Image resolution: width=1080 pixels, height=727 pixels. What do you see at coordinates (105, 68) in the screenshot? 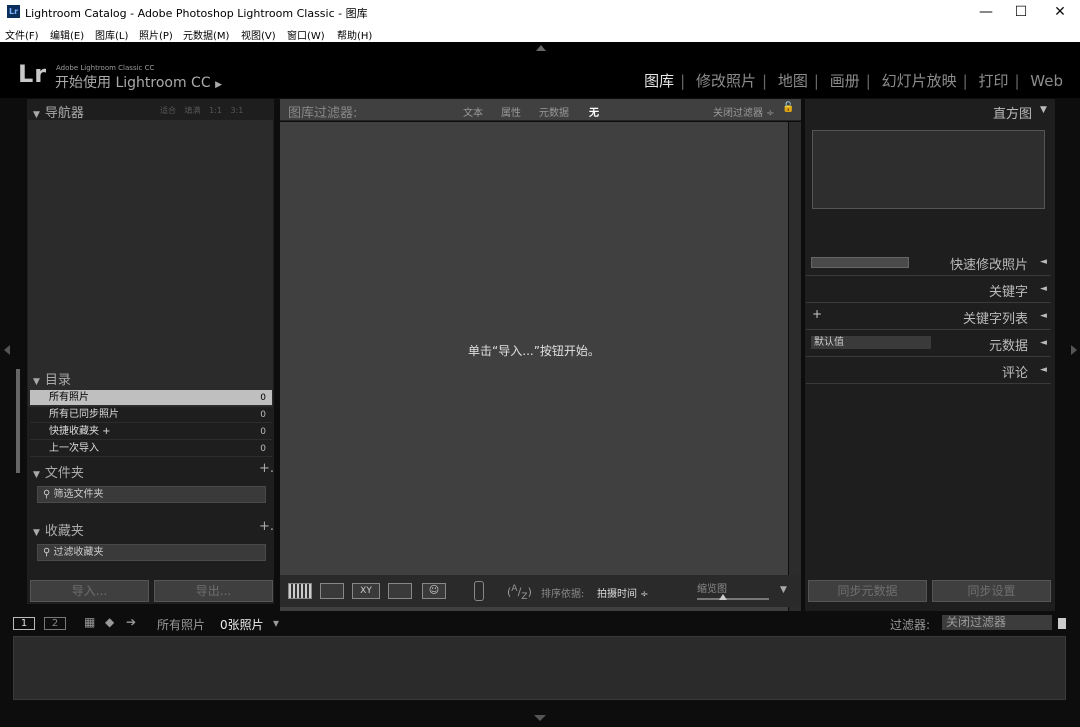
I see `identity-small-text: Adobe Lightroom Classic CC` at bounding box center [105, 68].